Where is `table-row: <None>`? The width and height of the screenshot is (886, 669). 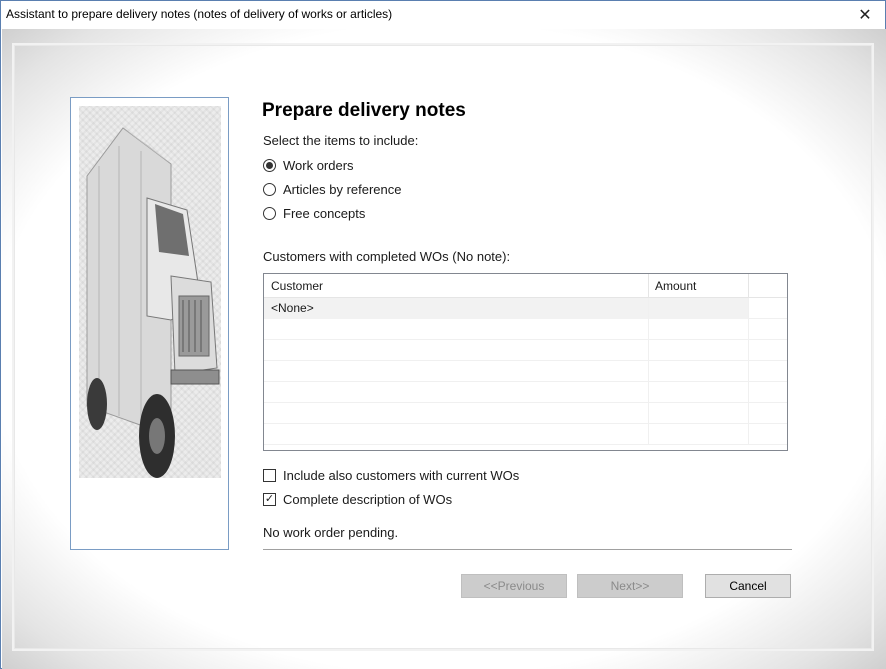 table-row: <None> is located at coordinates (525, 308).